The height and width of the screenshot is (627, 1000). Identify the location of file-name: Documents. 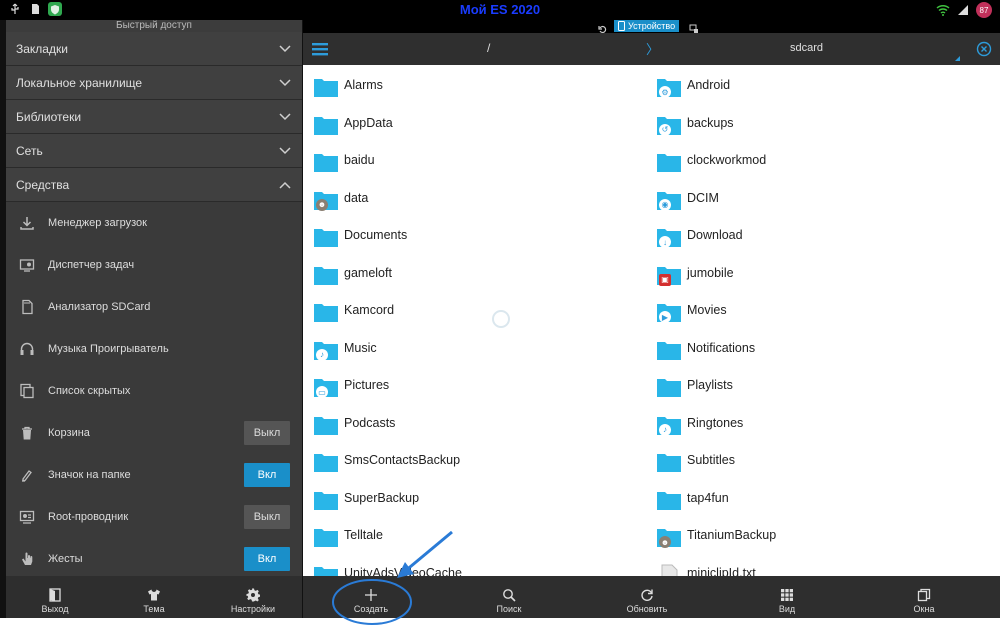
(376, 235).